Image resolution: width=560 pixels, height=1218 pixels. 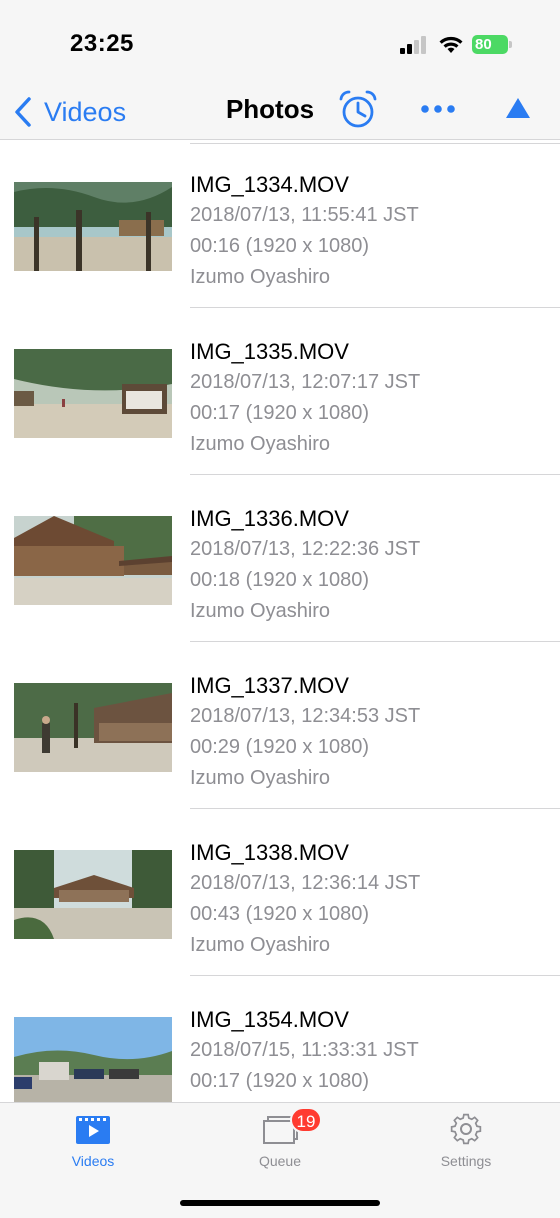 I want to click on video-datetime: 2018/07/15, 11:33:31 JST, so click(x=304, y=1050).